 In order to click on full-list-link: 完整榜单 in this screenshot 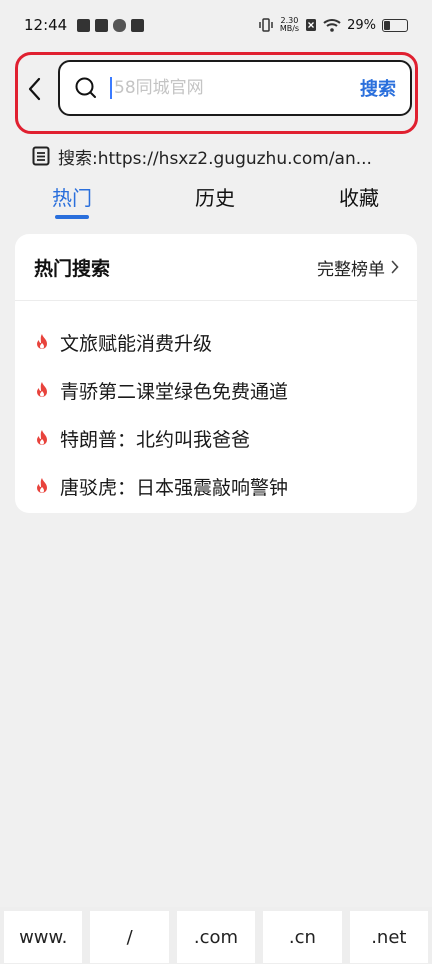, I will do `click(358, 267)`.